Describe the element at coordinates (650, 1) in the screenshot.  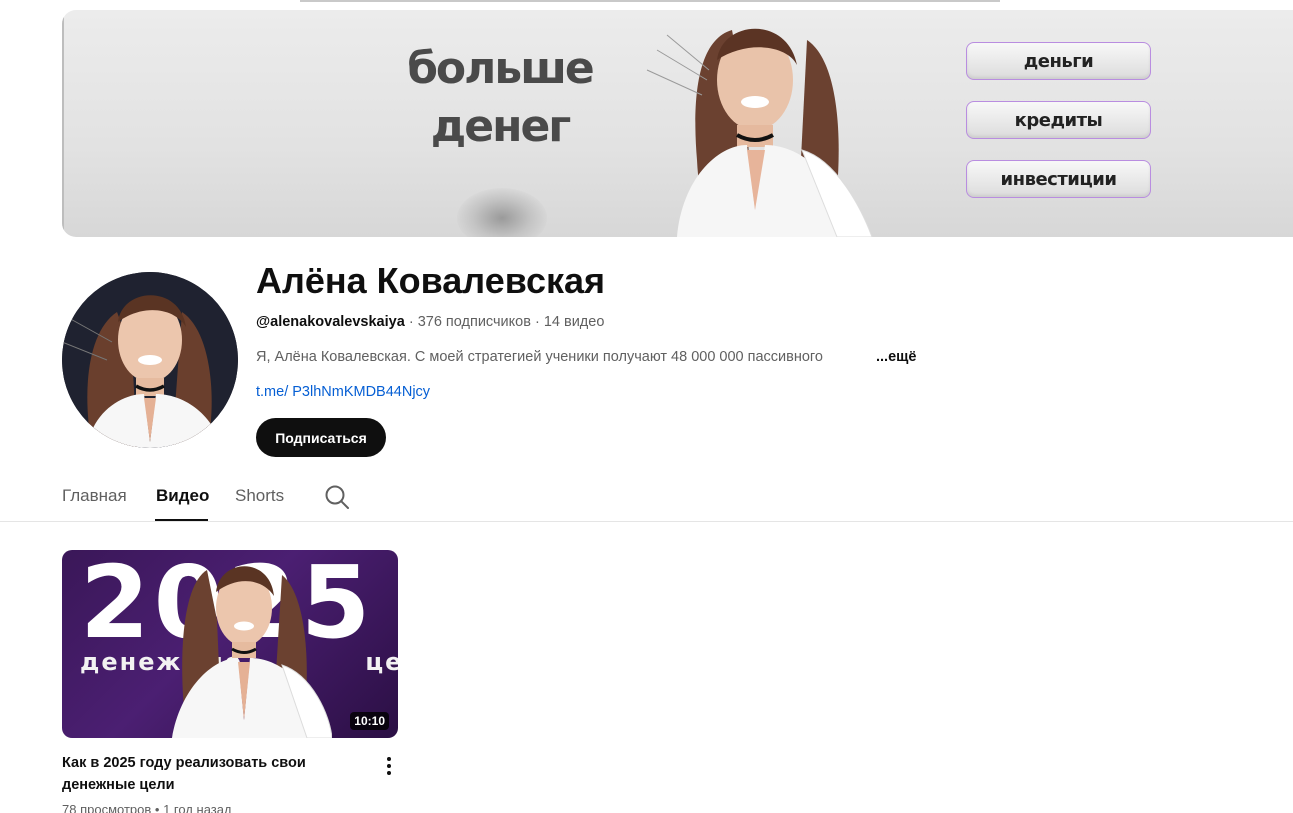
I see `top-scroll-strip` at that location.